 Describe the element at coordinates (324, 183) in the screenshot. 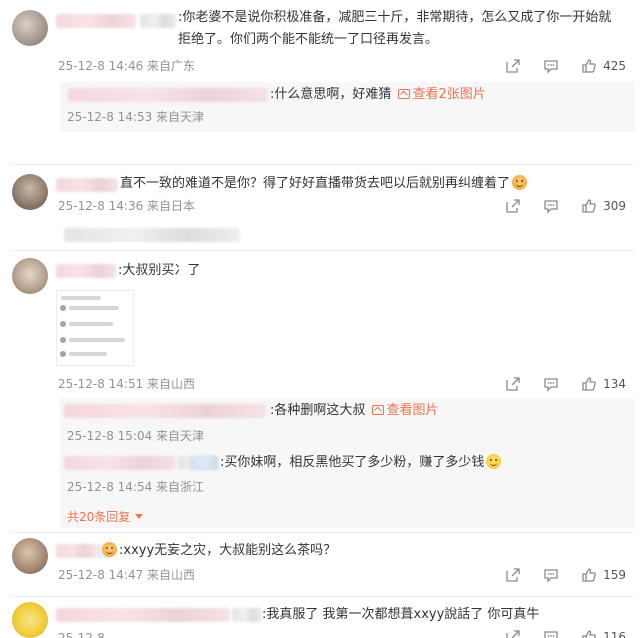

I see `comment-text: 直不一致的难道不是你？得了好好直播带货去吧以后就别再纠缠着了` at that location.